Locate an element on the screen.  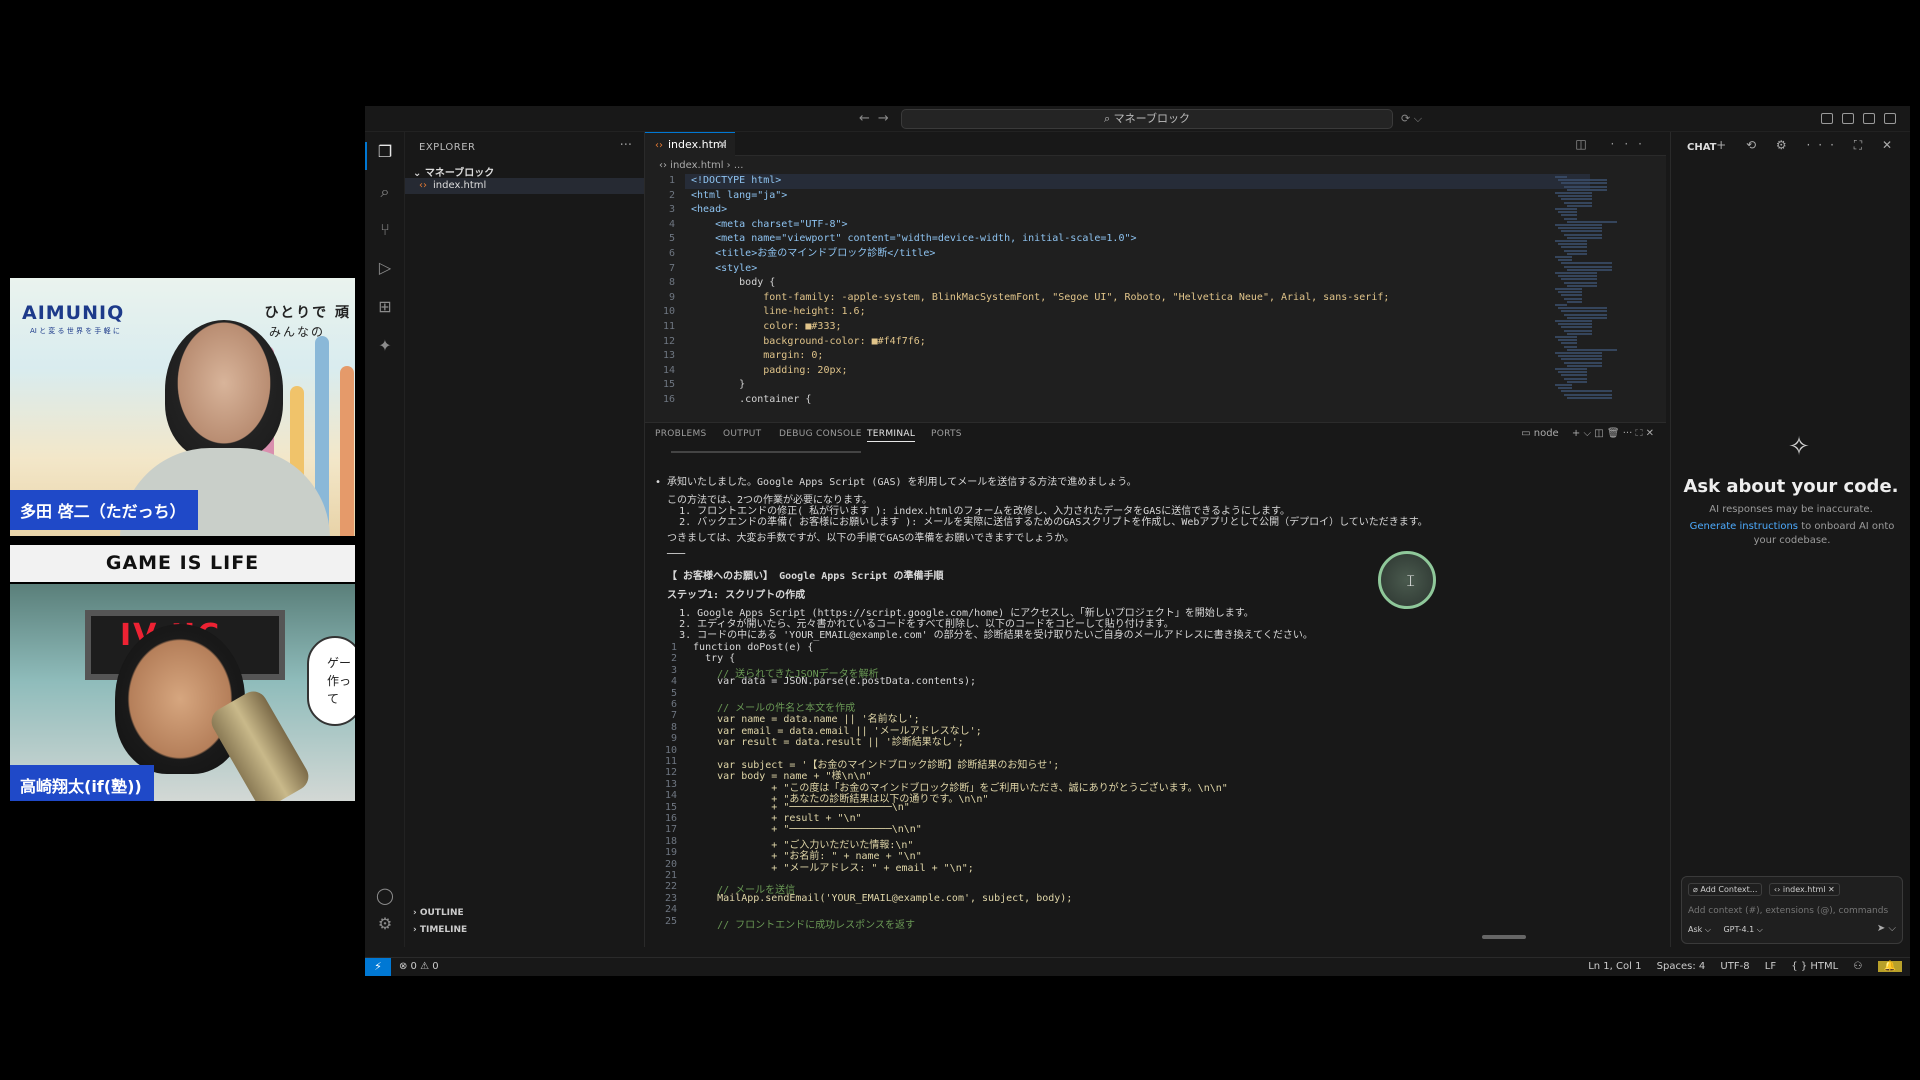
back-arrow-icon: ← is located at coordinates (868, 118).